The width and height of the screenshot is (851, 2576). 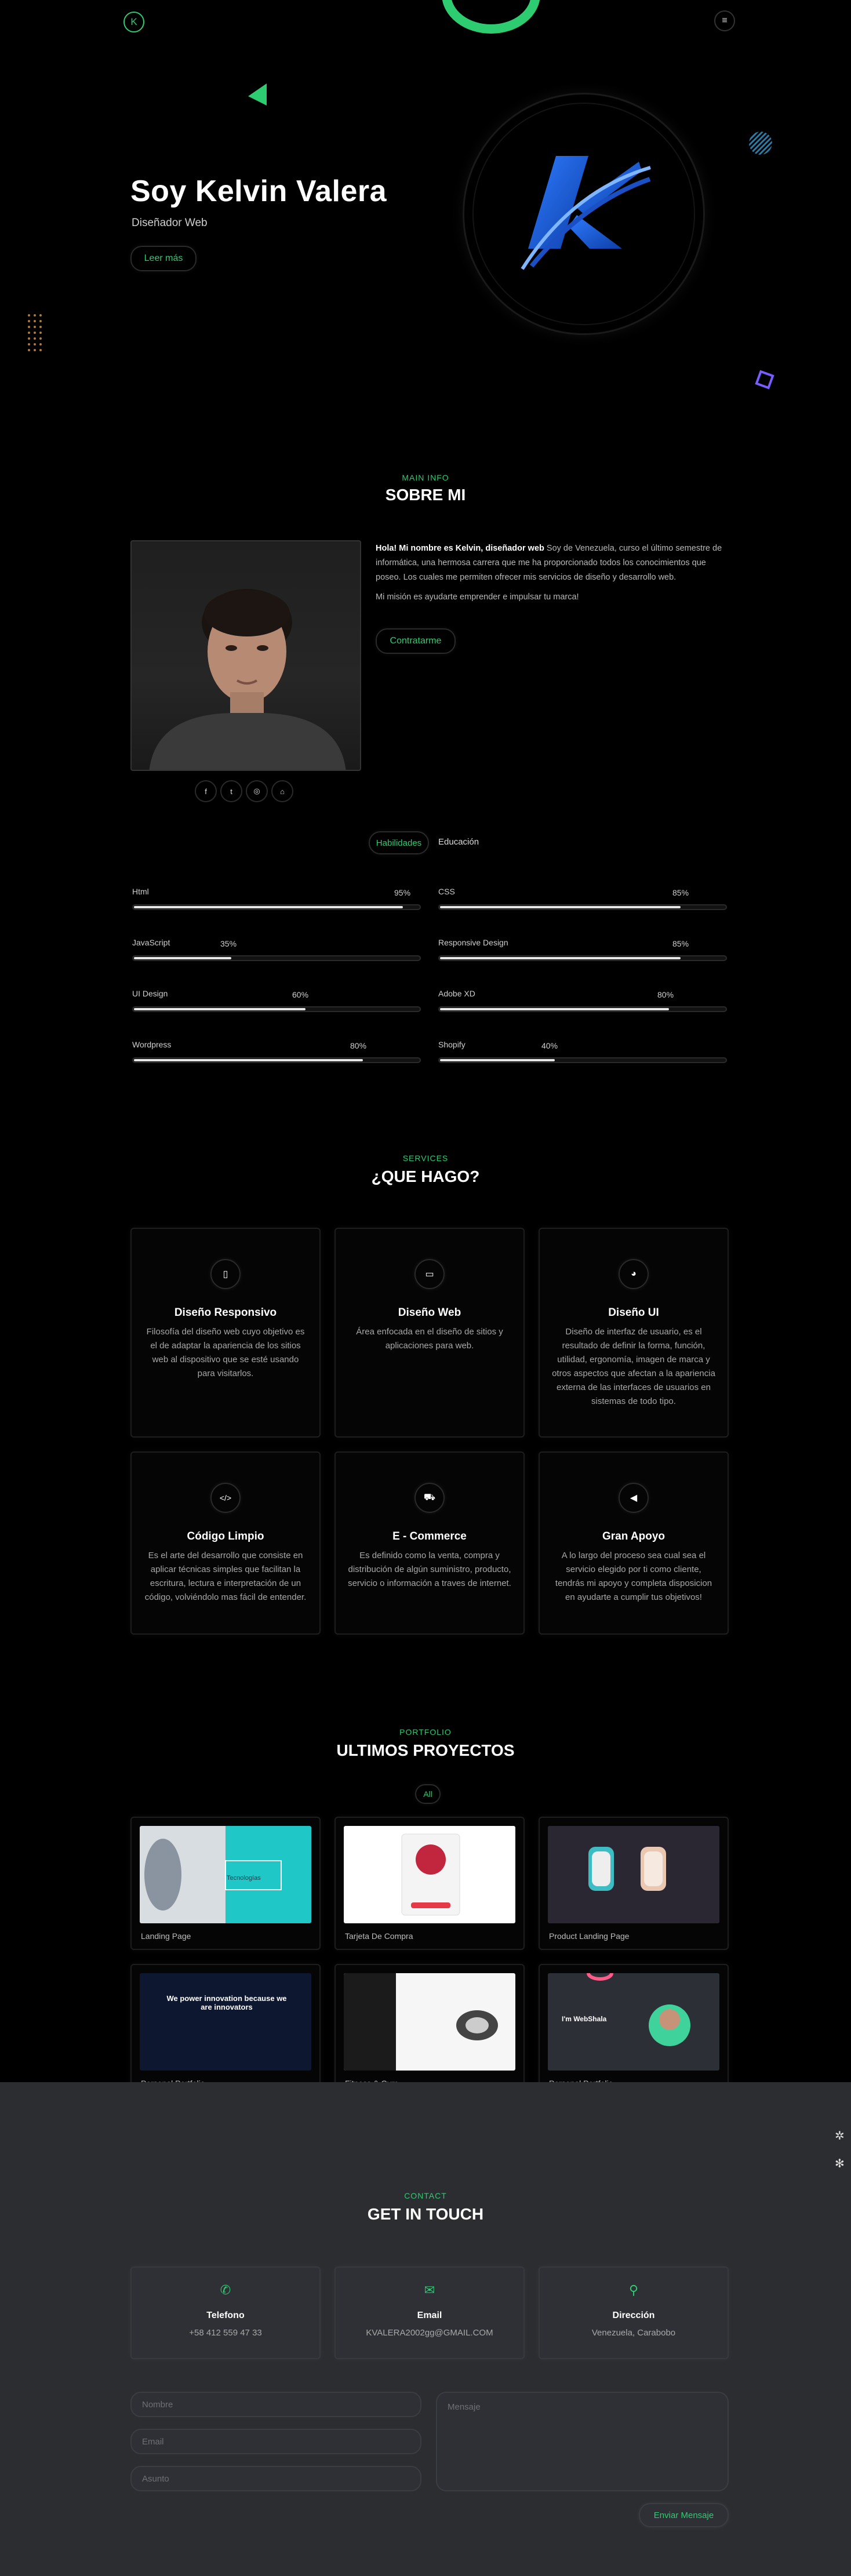 I want to click on tab-skills: Habilidades, so click(x=399, y=842).